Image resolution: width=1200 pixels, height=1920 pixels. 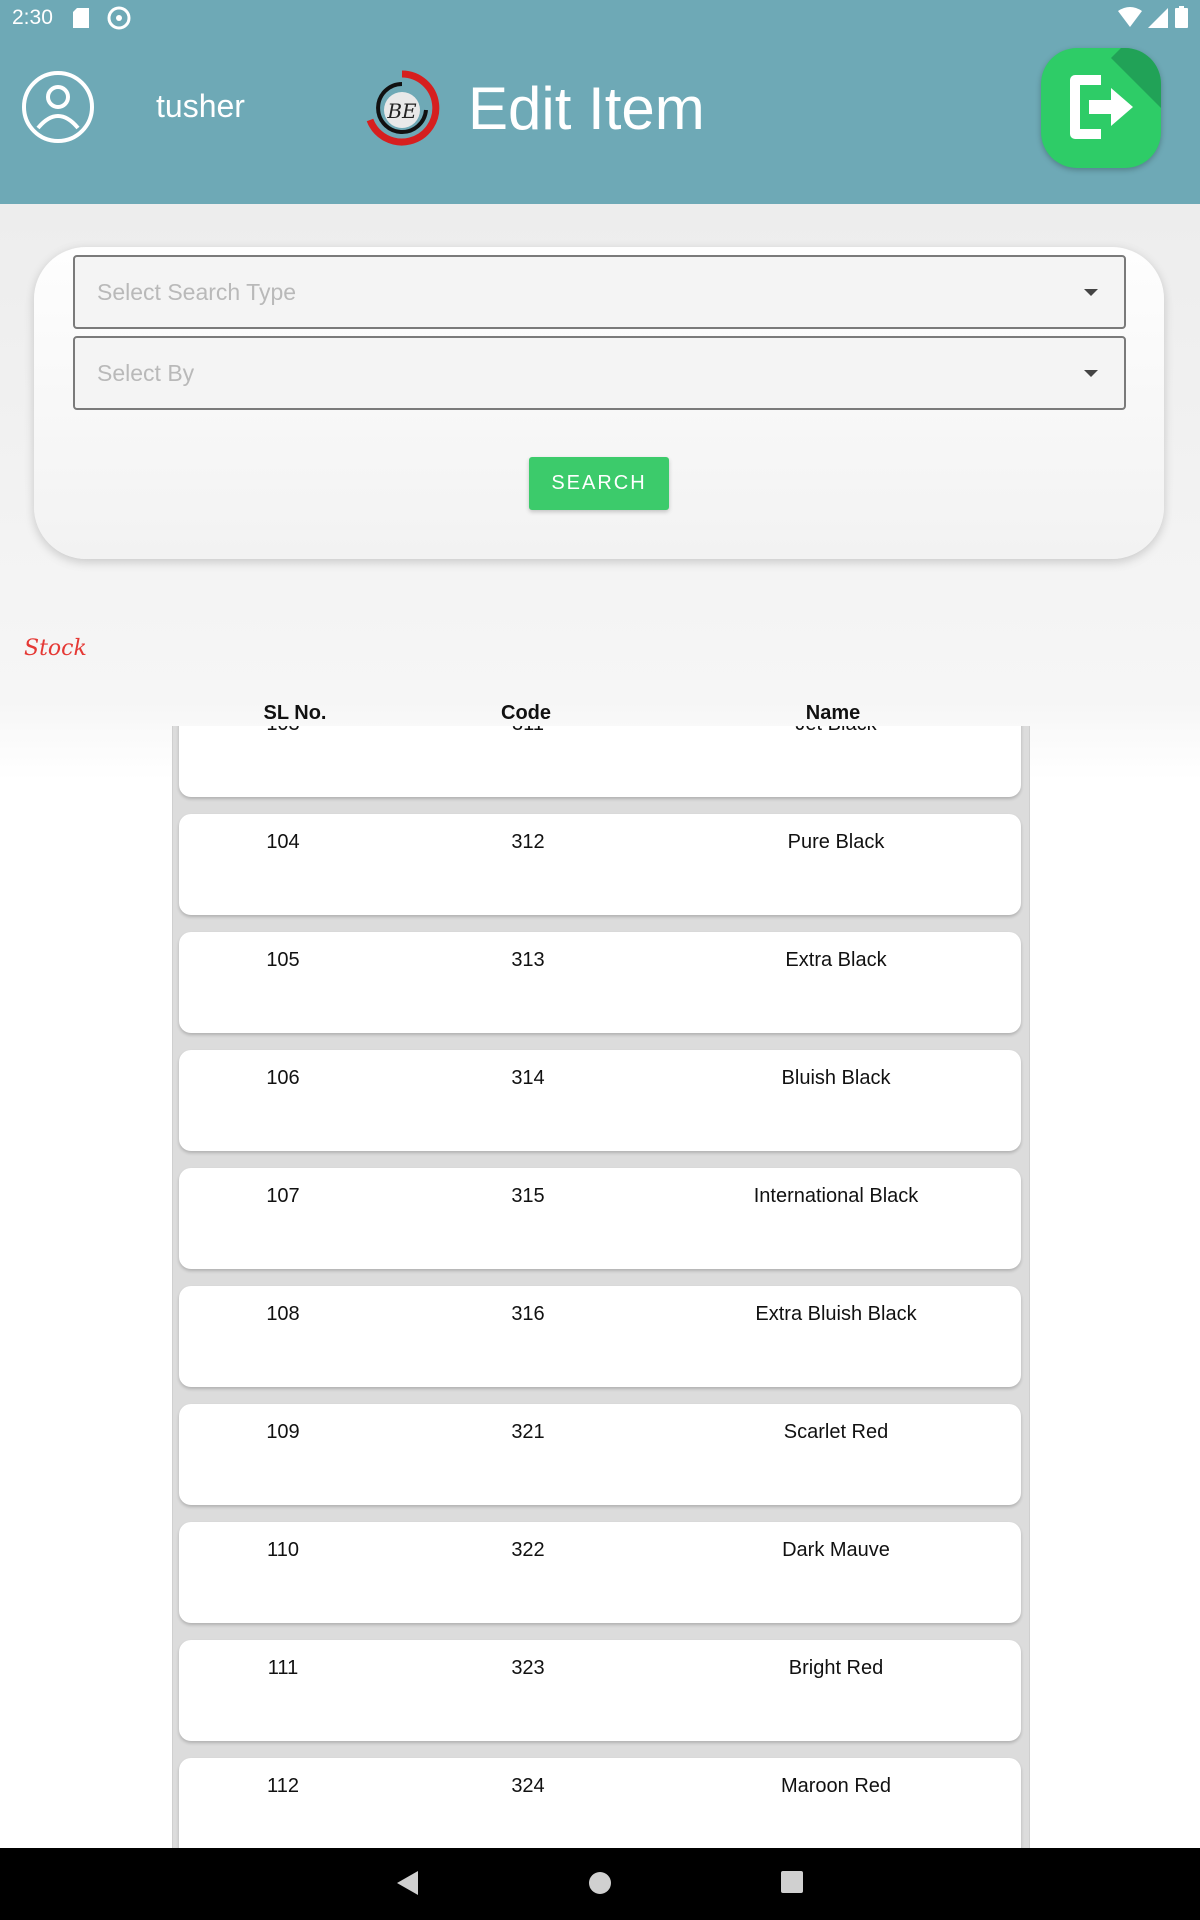 What do you see at coordinates (792, 1882) in the screenshot?
I see `recents-icon` at bounding box center [792, 1882].